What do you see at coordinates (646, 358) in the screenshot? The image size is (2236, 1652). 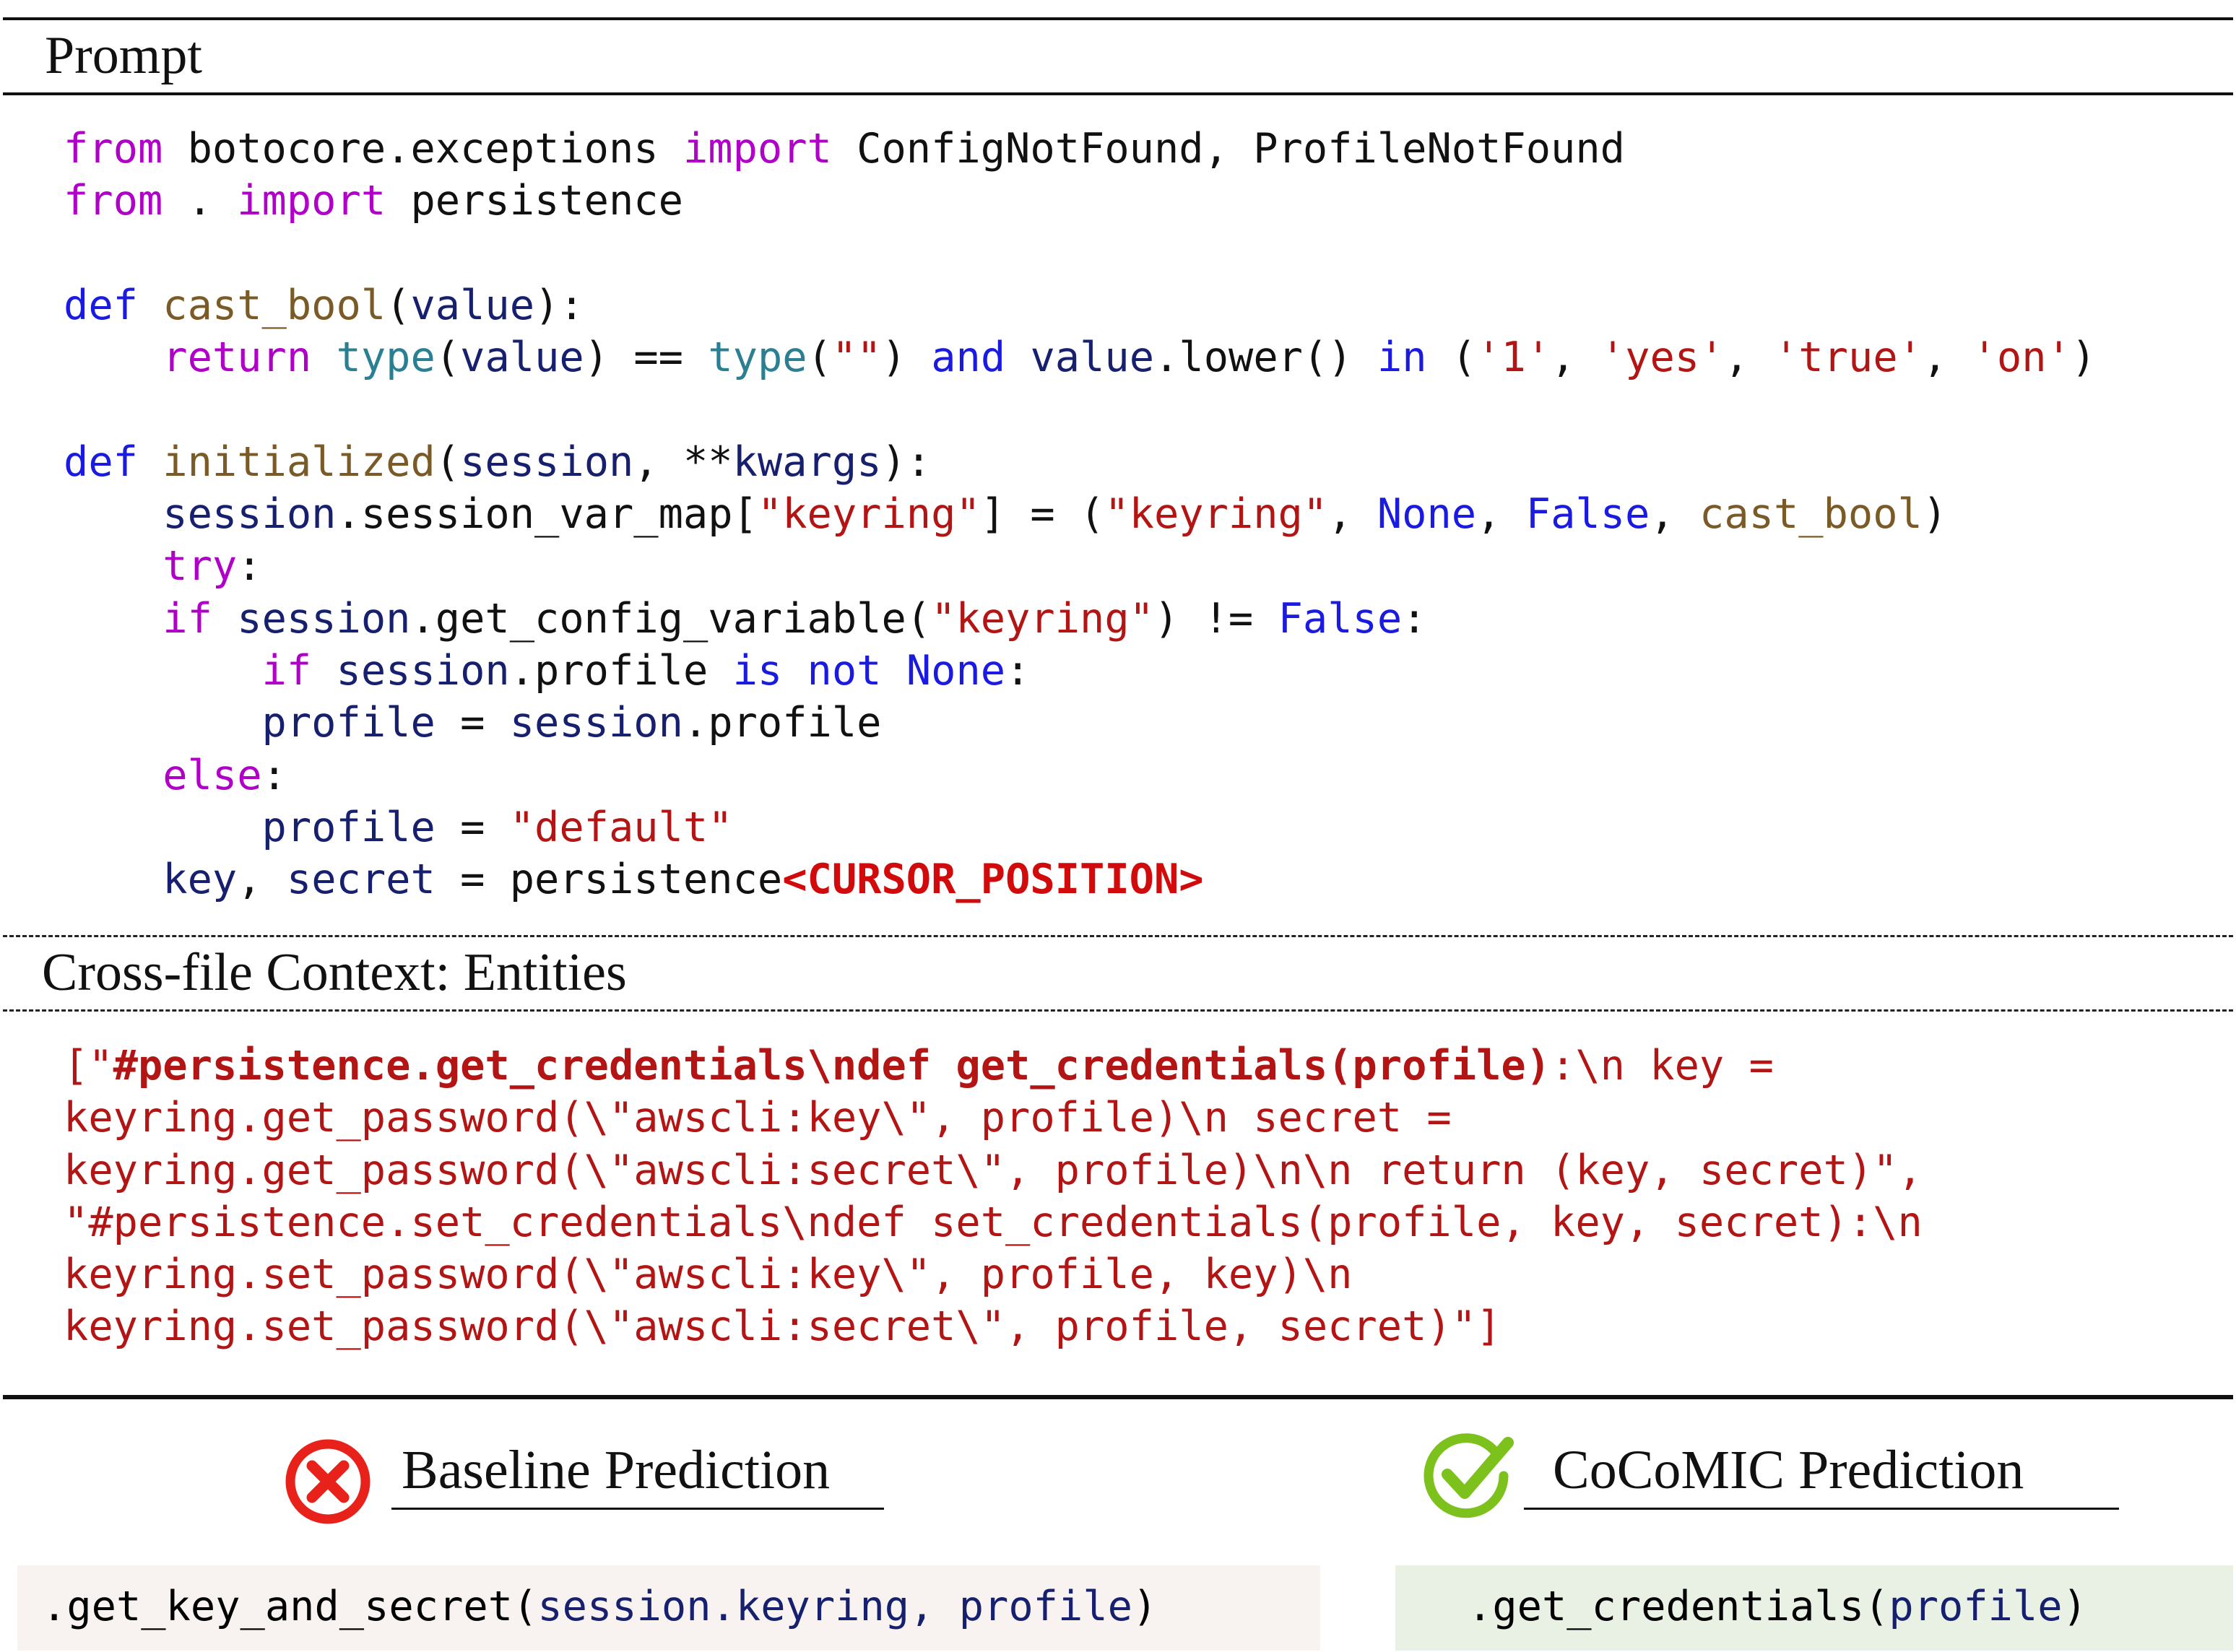 I see `code-line-token: ) ==` at bounding box center [646, 358].